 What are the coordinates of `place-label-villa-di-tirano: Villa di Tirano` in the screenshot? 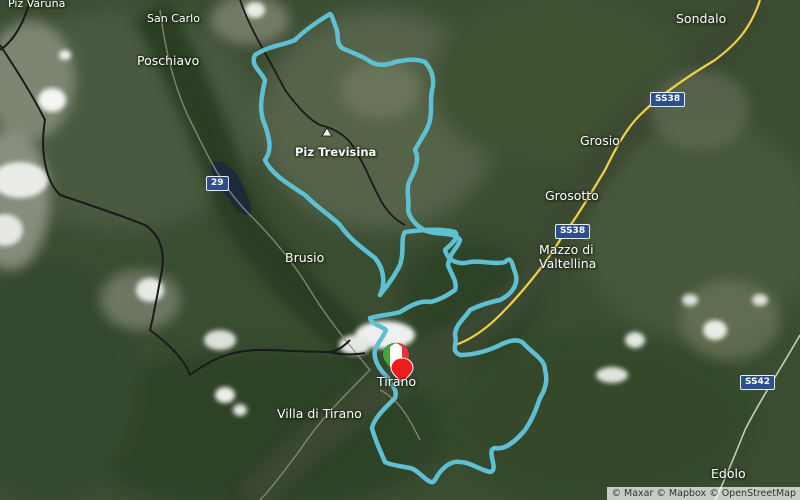 It's located at (319, 413).